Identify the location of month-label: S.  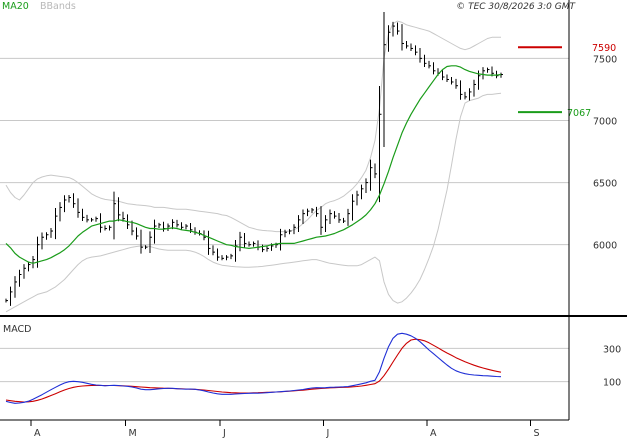
(537, 433).